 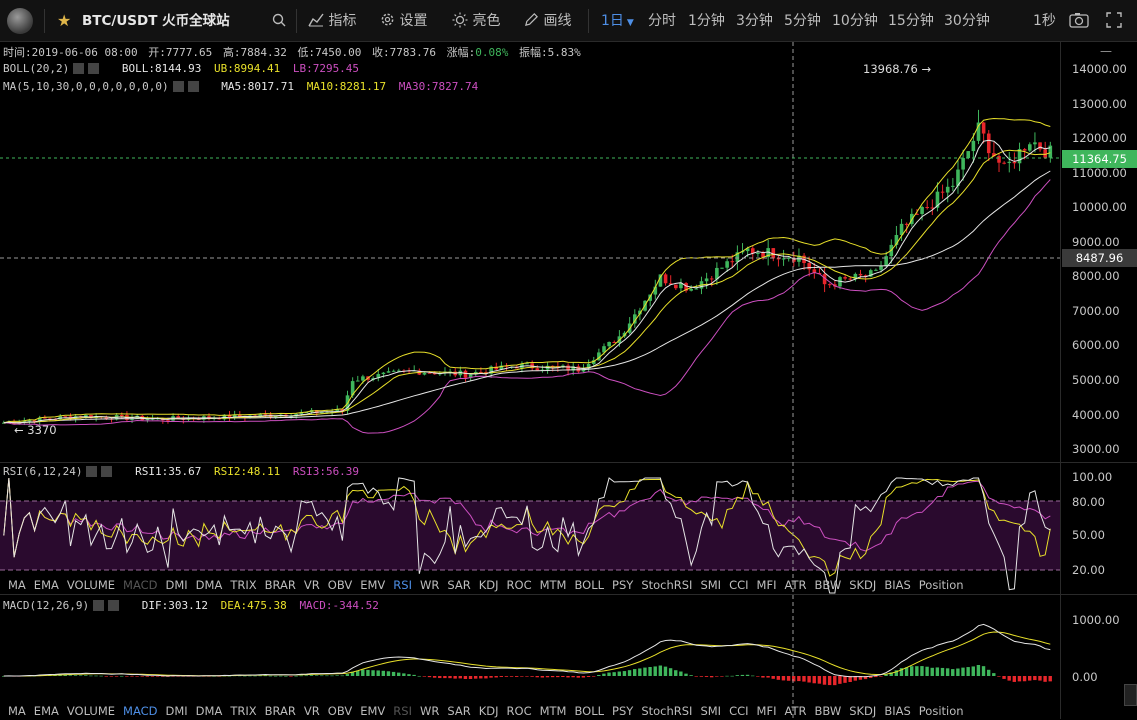 I want to click on scroll-right-handle, so click(x=1130, y=695).